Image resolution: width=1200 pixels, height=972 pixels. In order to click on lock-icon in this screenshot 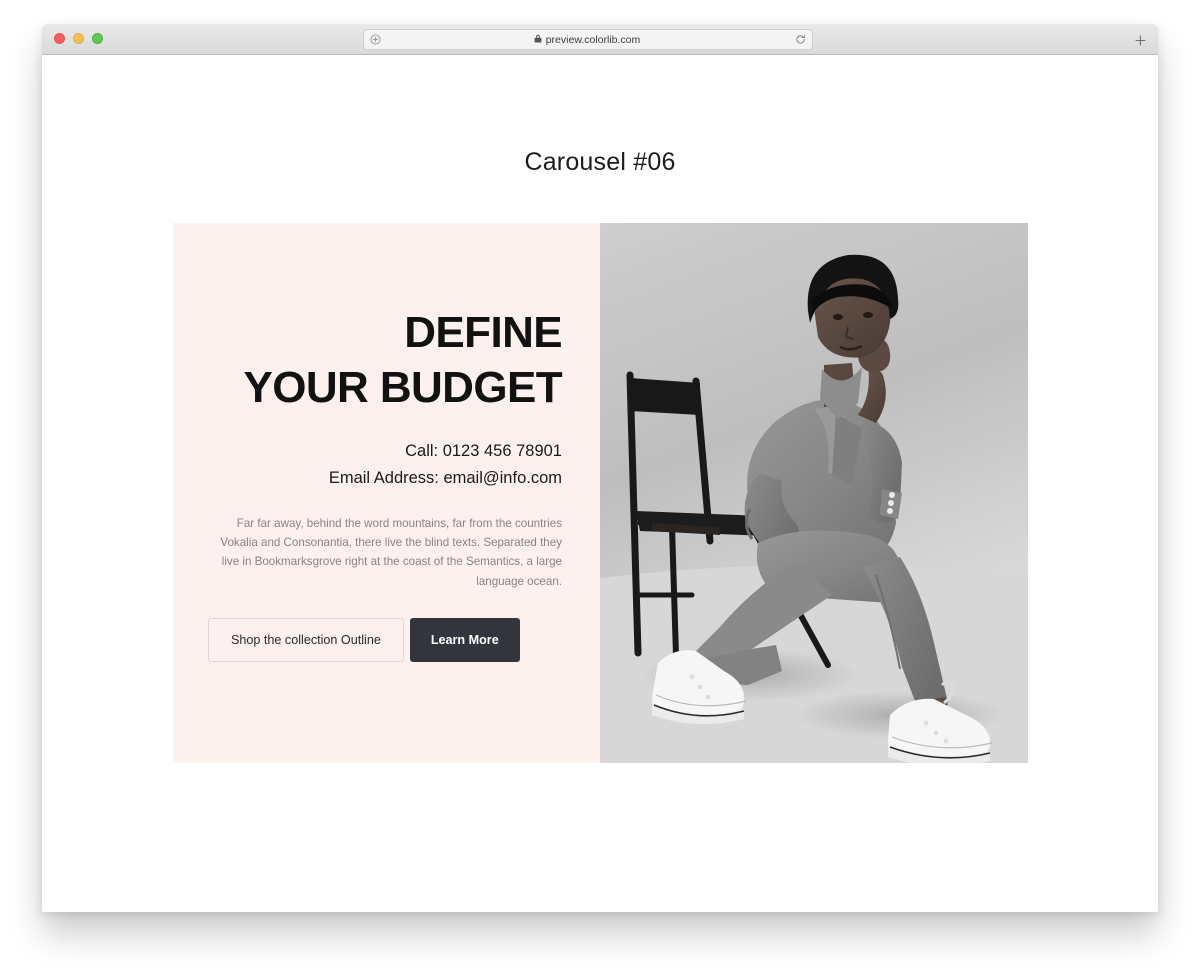, I will do `click(538, 40)`.